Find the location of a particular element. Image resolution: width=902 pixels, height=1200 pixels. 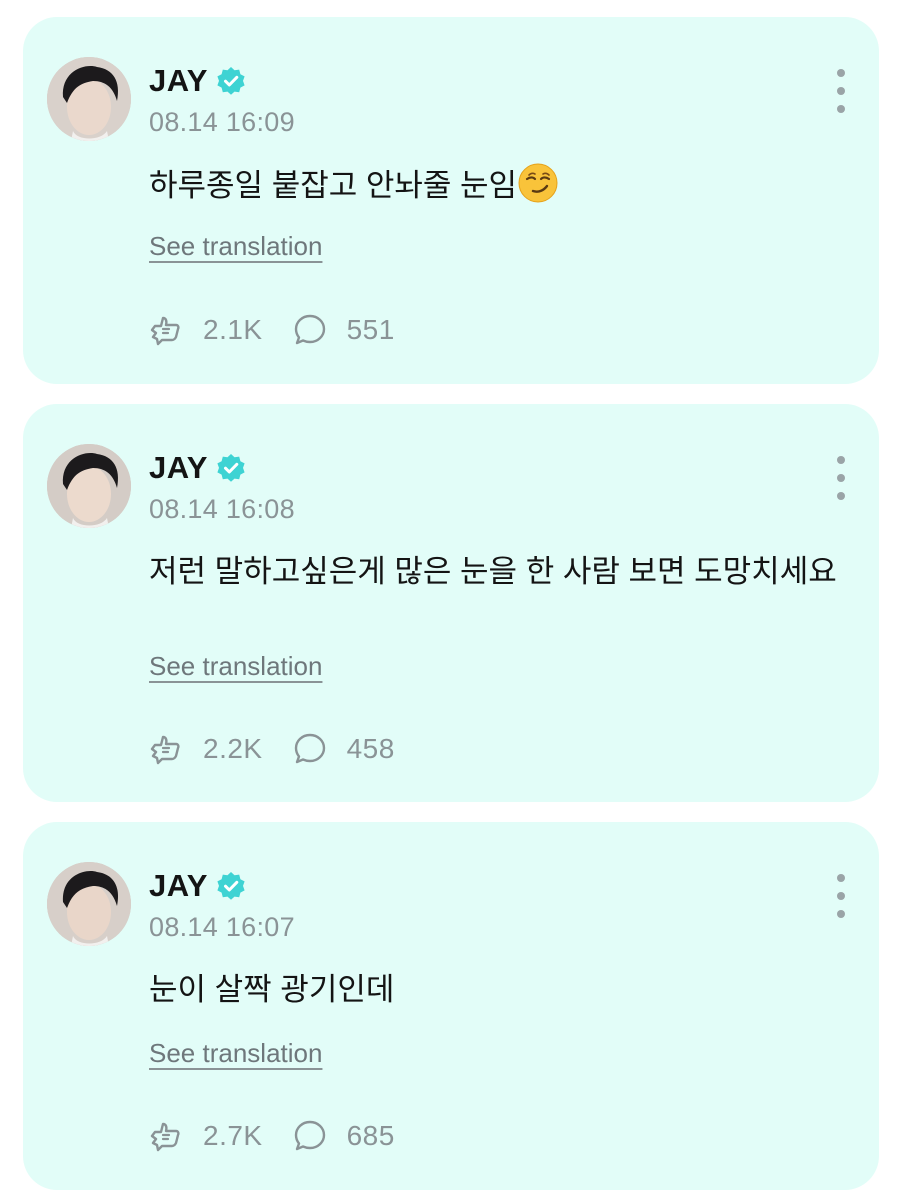

comment-button: 551 is located at coordinates (344, 330).